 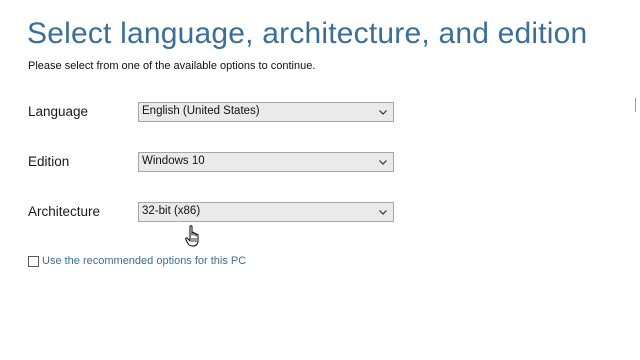 I want to click on language-select-value: English (United States), so click(x=201, y=111).